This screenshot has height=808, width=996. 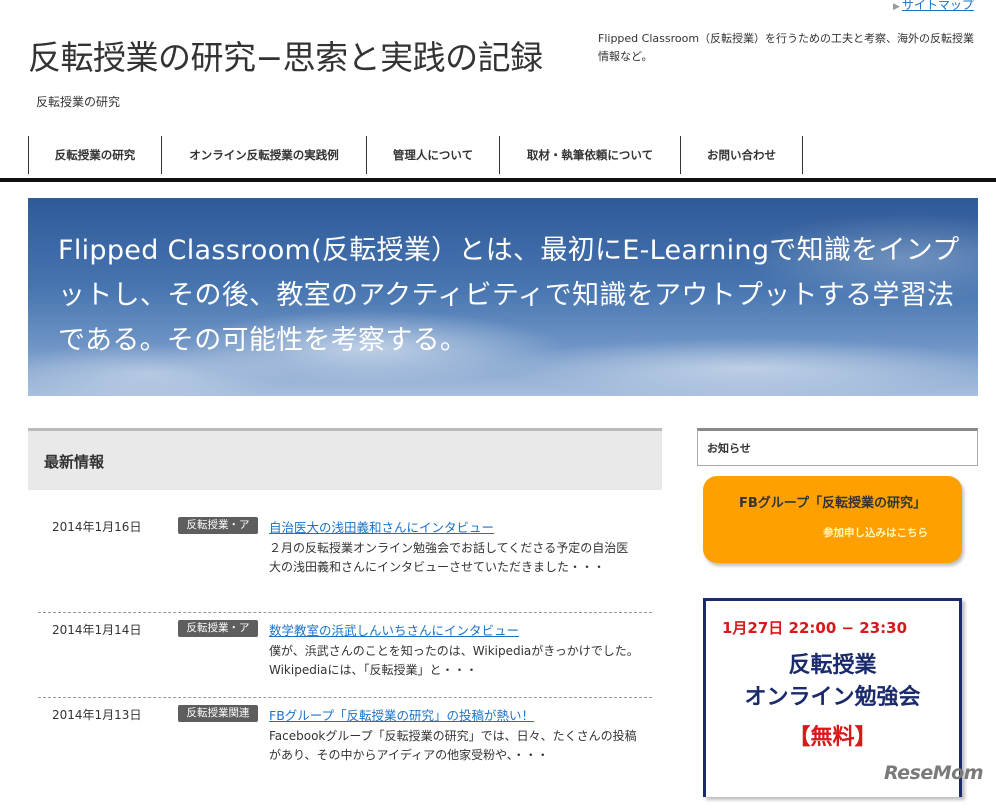 I want to click on fb-banner-title: FBグループ「反転授業の研究」, so click(x=832, y=503).